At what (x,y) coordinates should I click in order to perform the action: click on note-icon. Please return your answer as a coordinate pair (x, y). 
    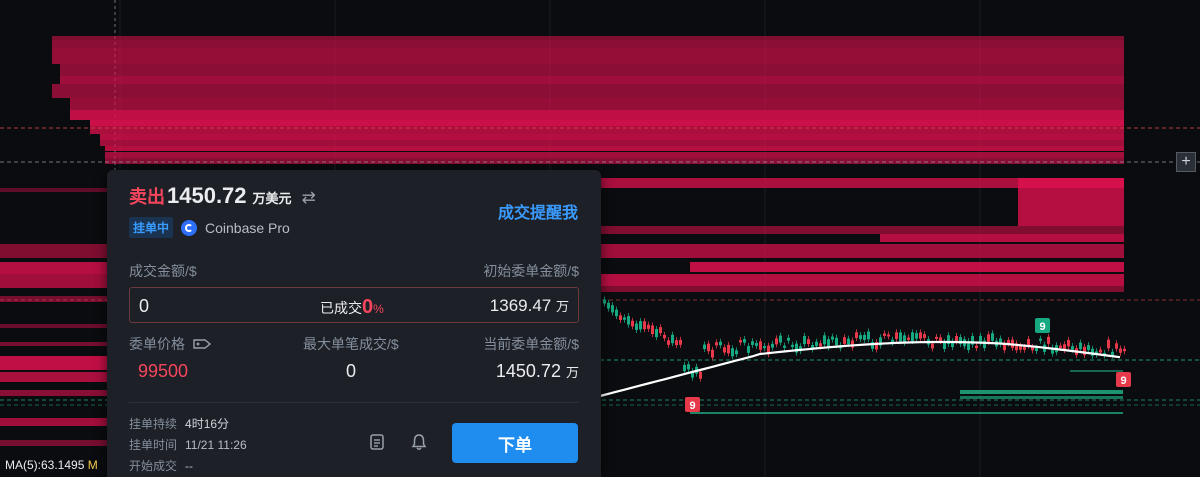
    Looking at the image, I should click on (378, 443).